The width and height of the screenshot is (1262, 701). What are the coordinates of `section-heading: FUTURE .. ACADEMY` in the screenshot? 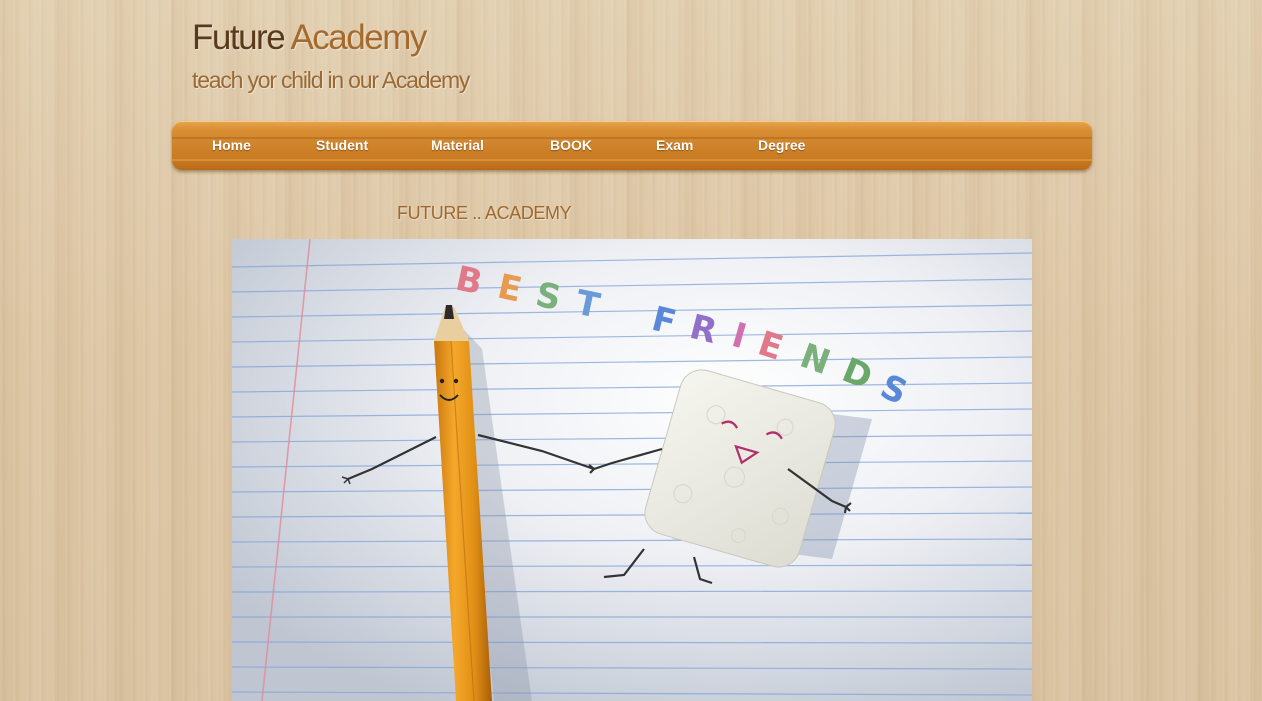 It's located at (484, 213).